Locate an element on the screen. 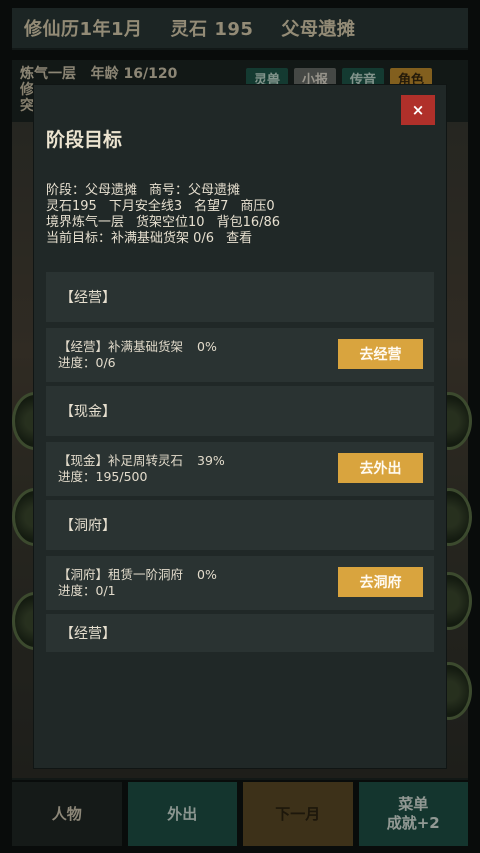 Image resolution: width=480 pixels, height=853 pixels. info-safety: 下月安全线3 is located at coordinates (145, 206).